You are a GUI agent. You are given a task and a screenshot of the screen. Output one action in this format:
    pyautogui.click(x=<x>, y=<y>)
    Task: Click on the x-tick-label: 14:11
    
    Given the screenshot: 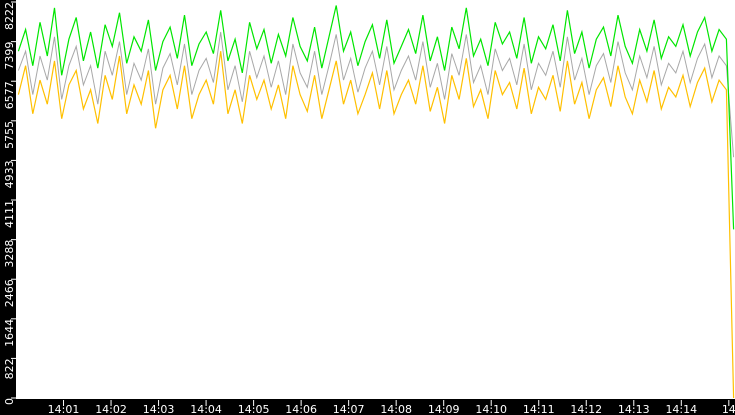 What is the action you would take?
    pyautogui.click(x=539, y=409)
    